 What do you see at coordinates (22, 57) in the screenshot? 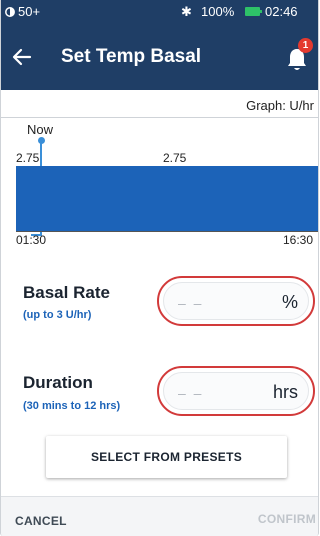
I see `back-arrow-icon` at bounding box center [22, 57].